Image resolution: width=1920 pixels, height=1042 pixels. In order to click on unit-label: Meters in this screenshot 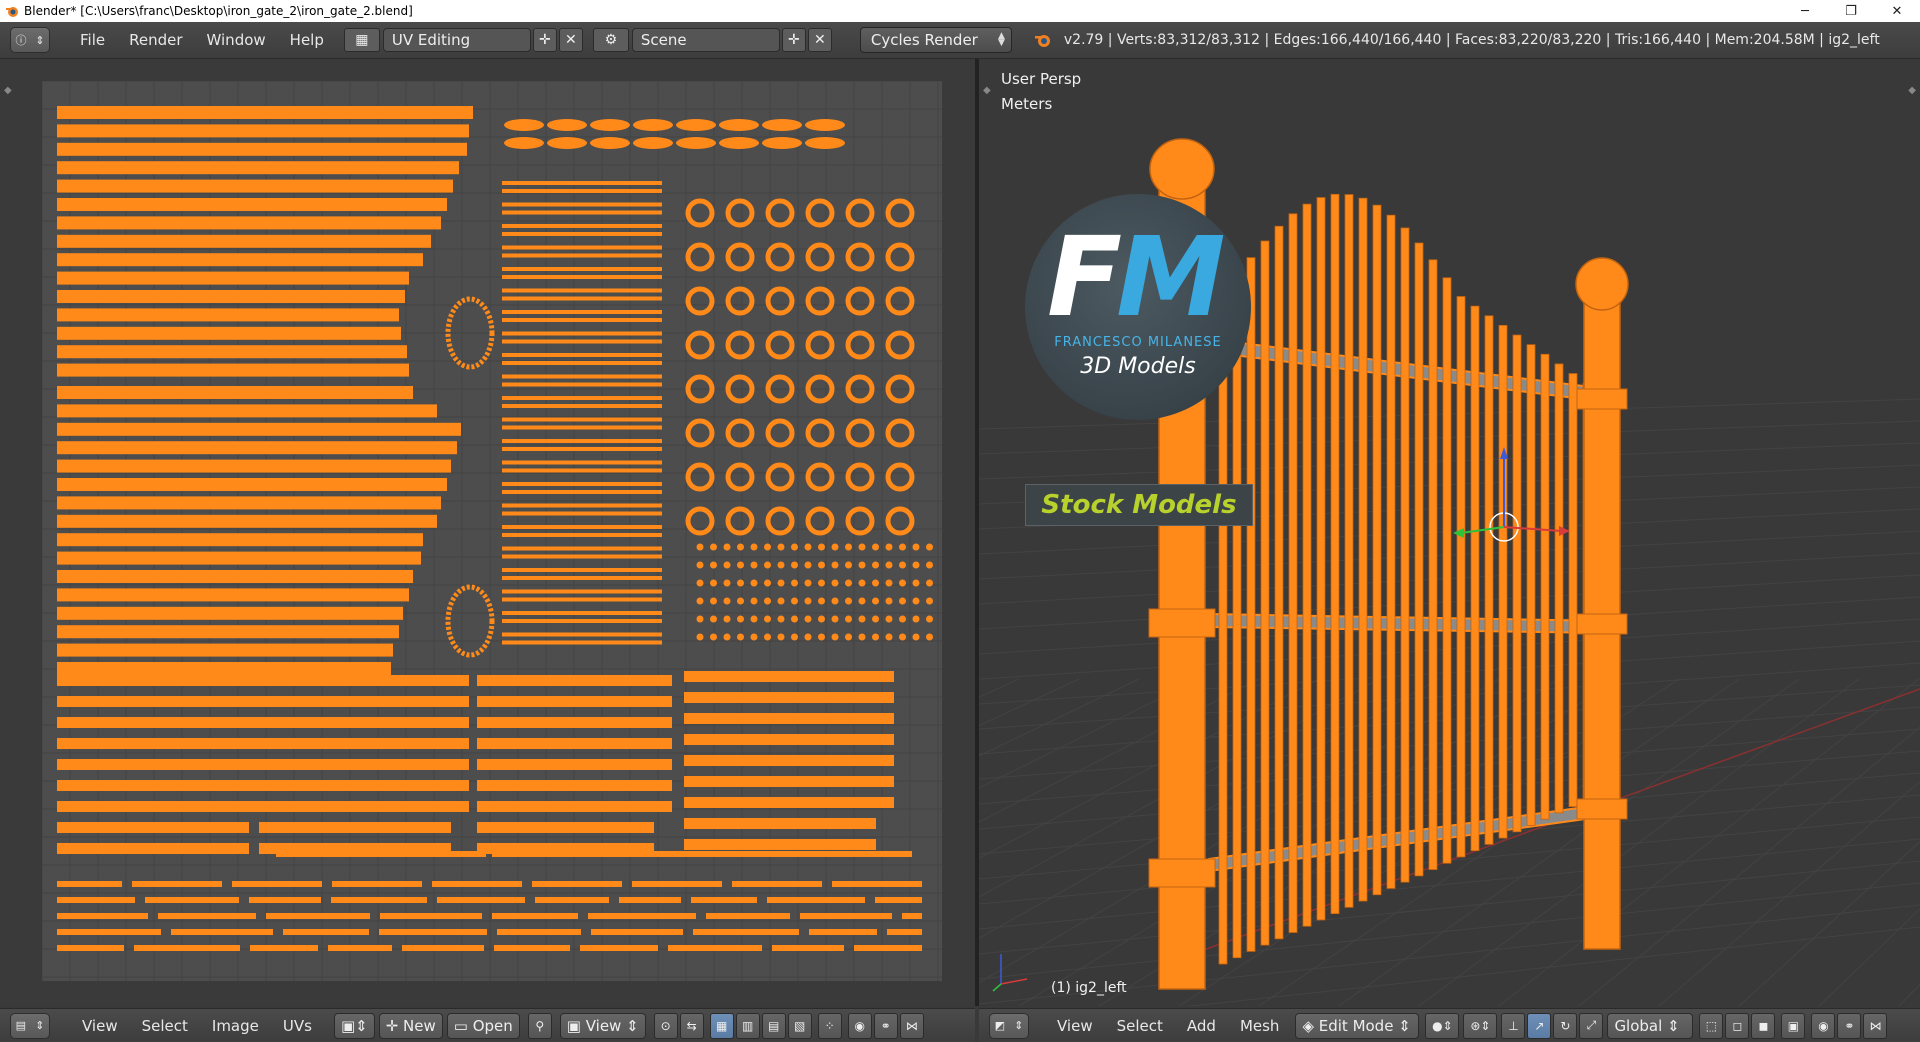, I will do `click(1027, 104)`.